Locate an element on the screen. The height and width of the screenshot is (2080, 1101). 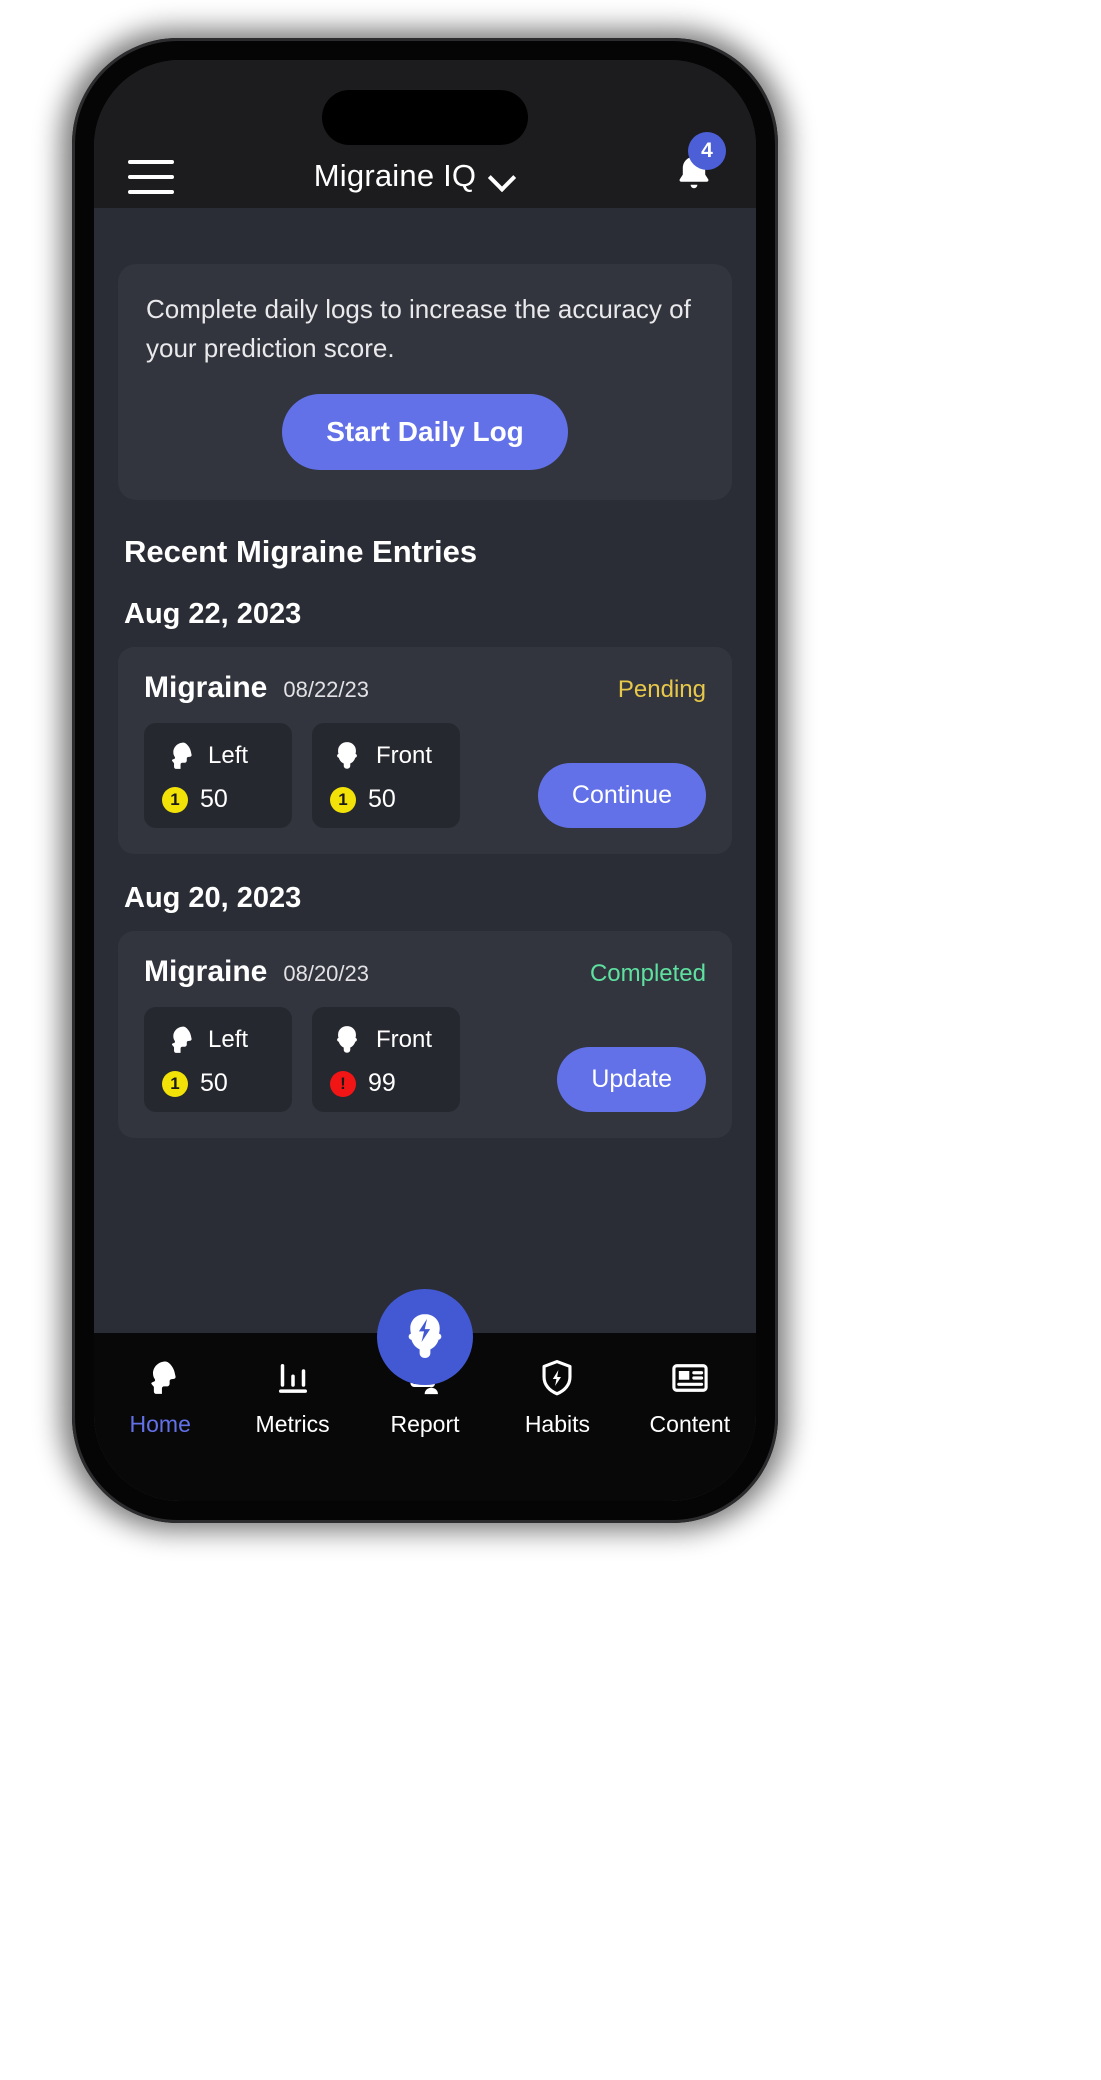
entry-action-wrap: Continue is located at coordinates (621, 795).